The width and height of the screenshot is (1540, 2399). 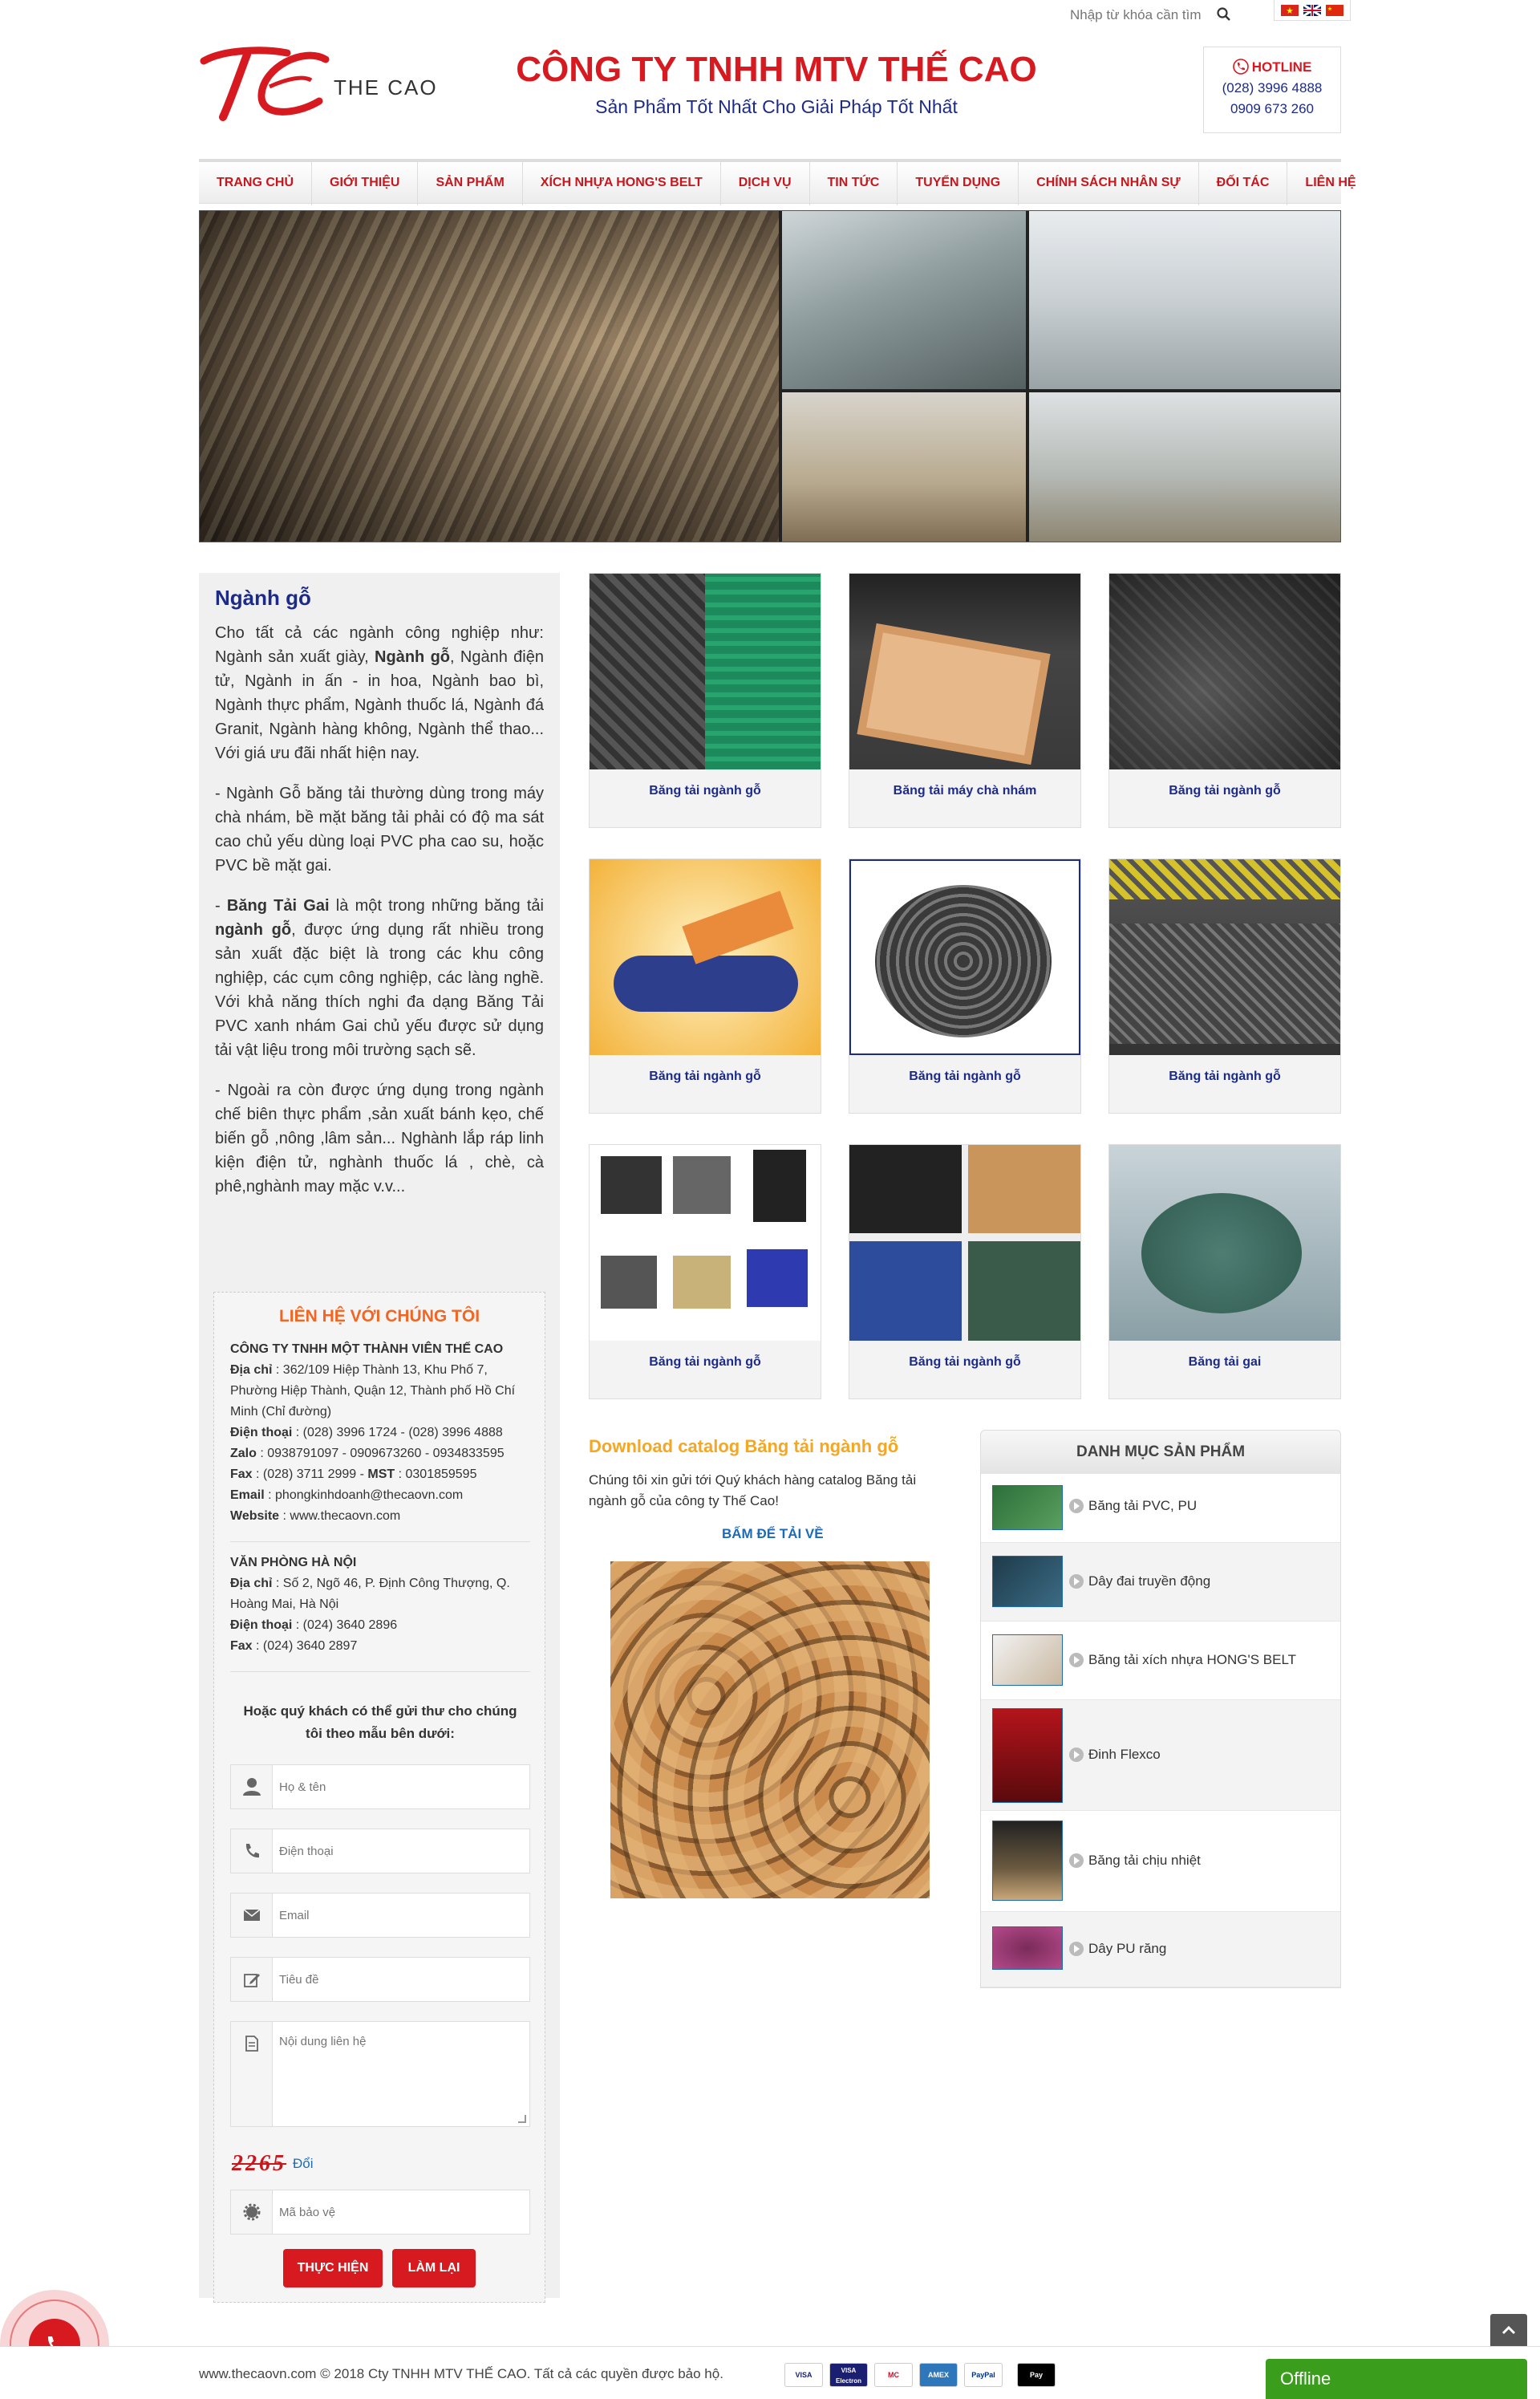 I want to click on nav-item-xich-nhua: XÍCH NHỰA HONG'S BELT, so click(x=622, y=182).